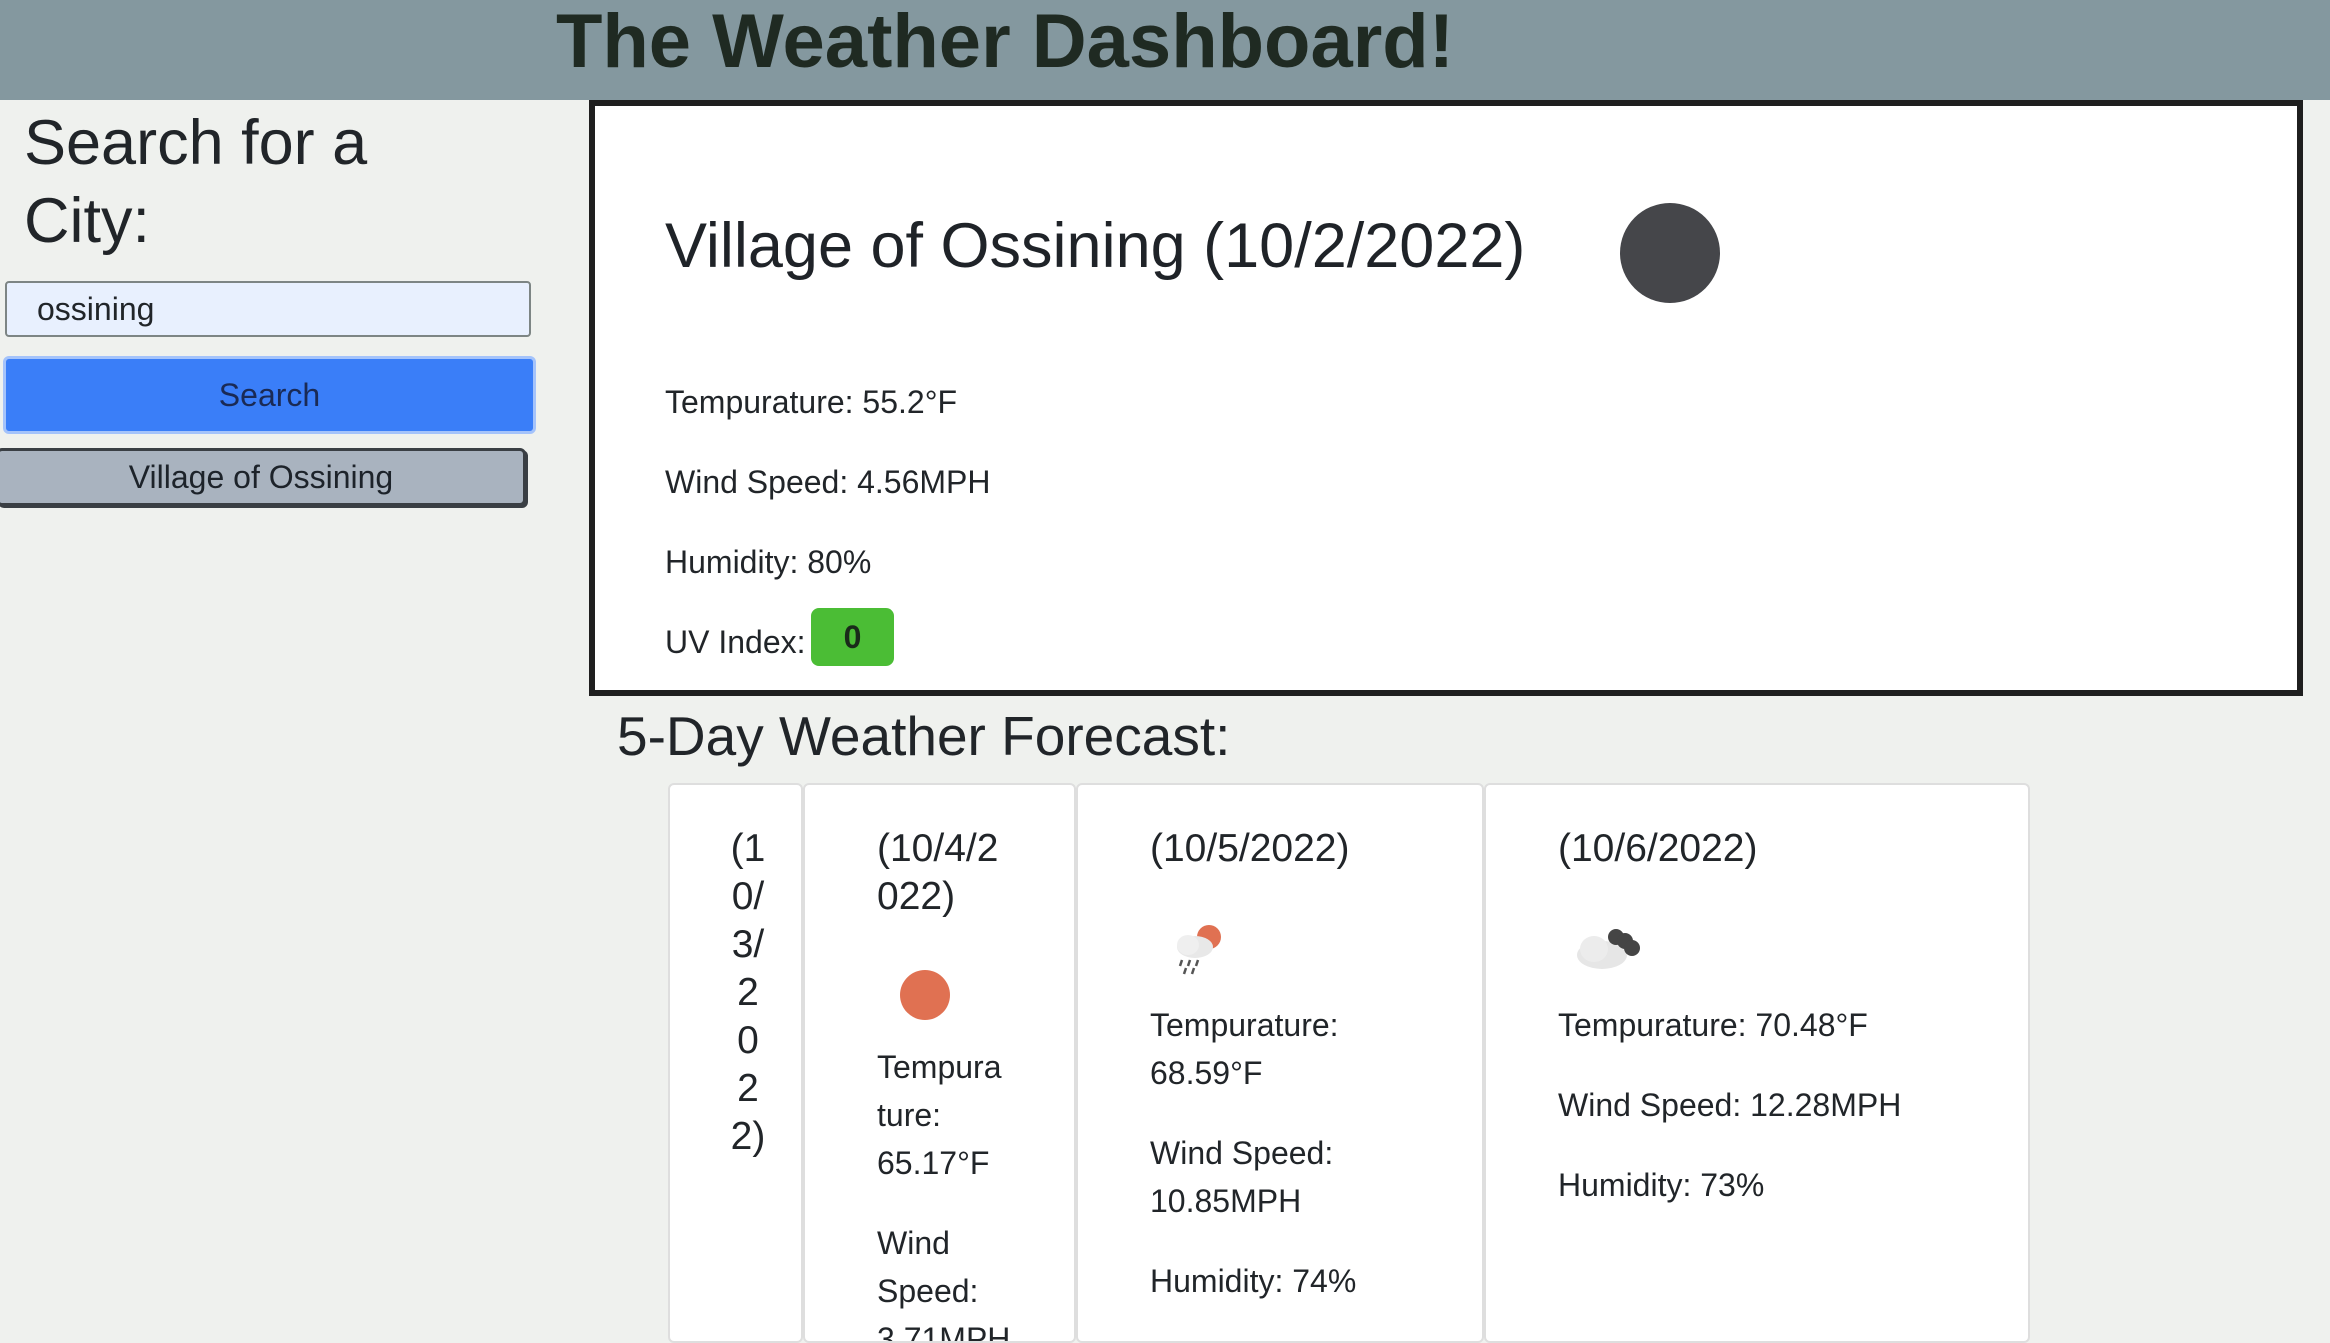 Image resolution: width=2330 pixels, height=1343 pixels. I want to click on forecast-humidity: Humidity: 73%, so click(1661, 1185).